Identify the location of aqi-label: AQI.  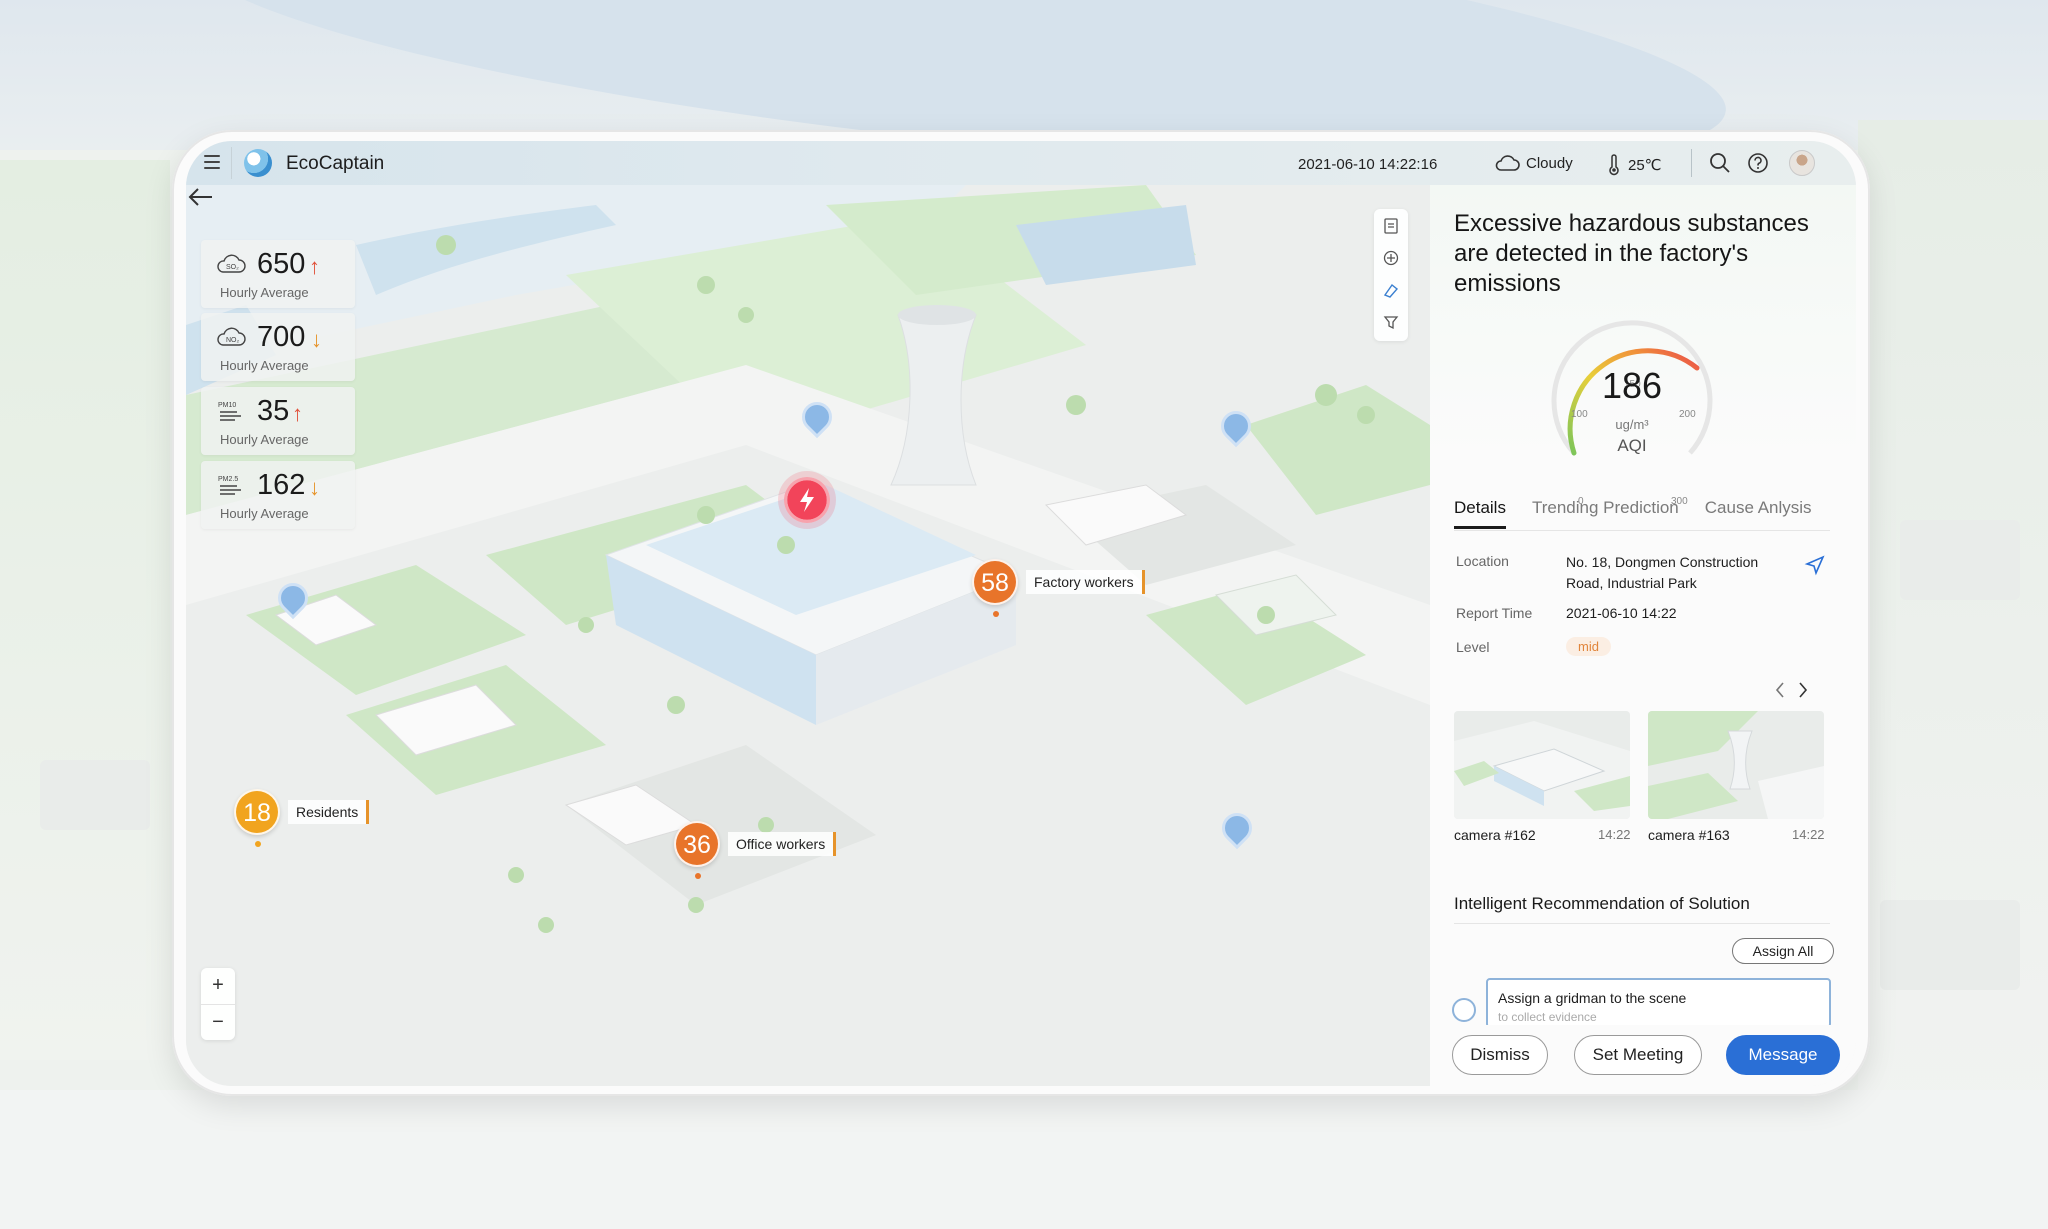
(1632, 445).